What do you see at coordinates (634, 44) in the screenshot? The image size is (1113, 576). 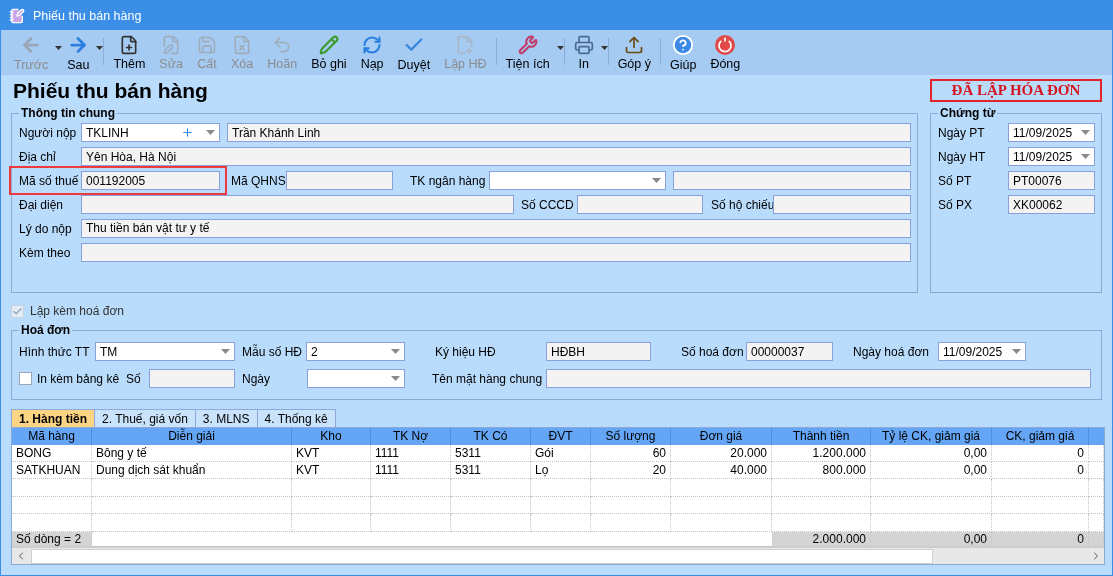 I see `upload-icon` at bounding box center [634, 44].